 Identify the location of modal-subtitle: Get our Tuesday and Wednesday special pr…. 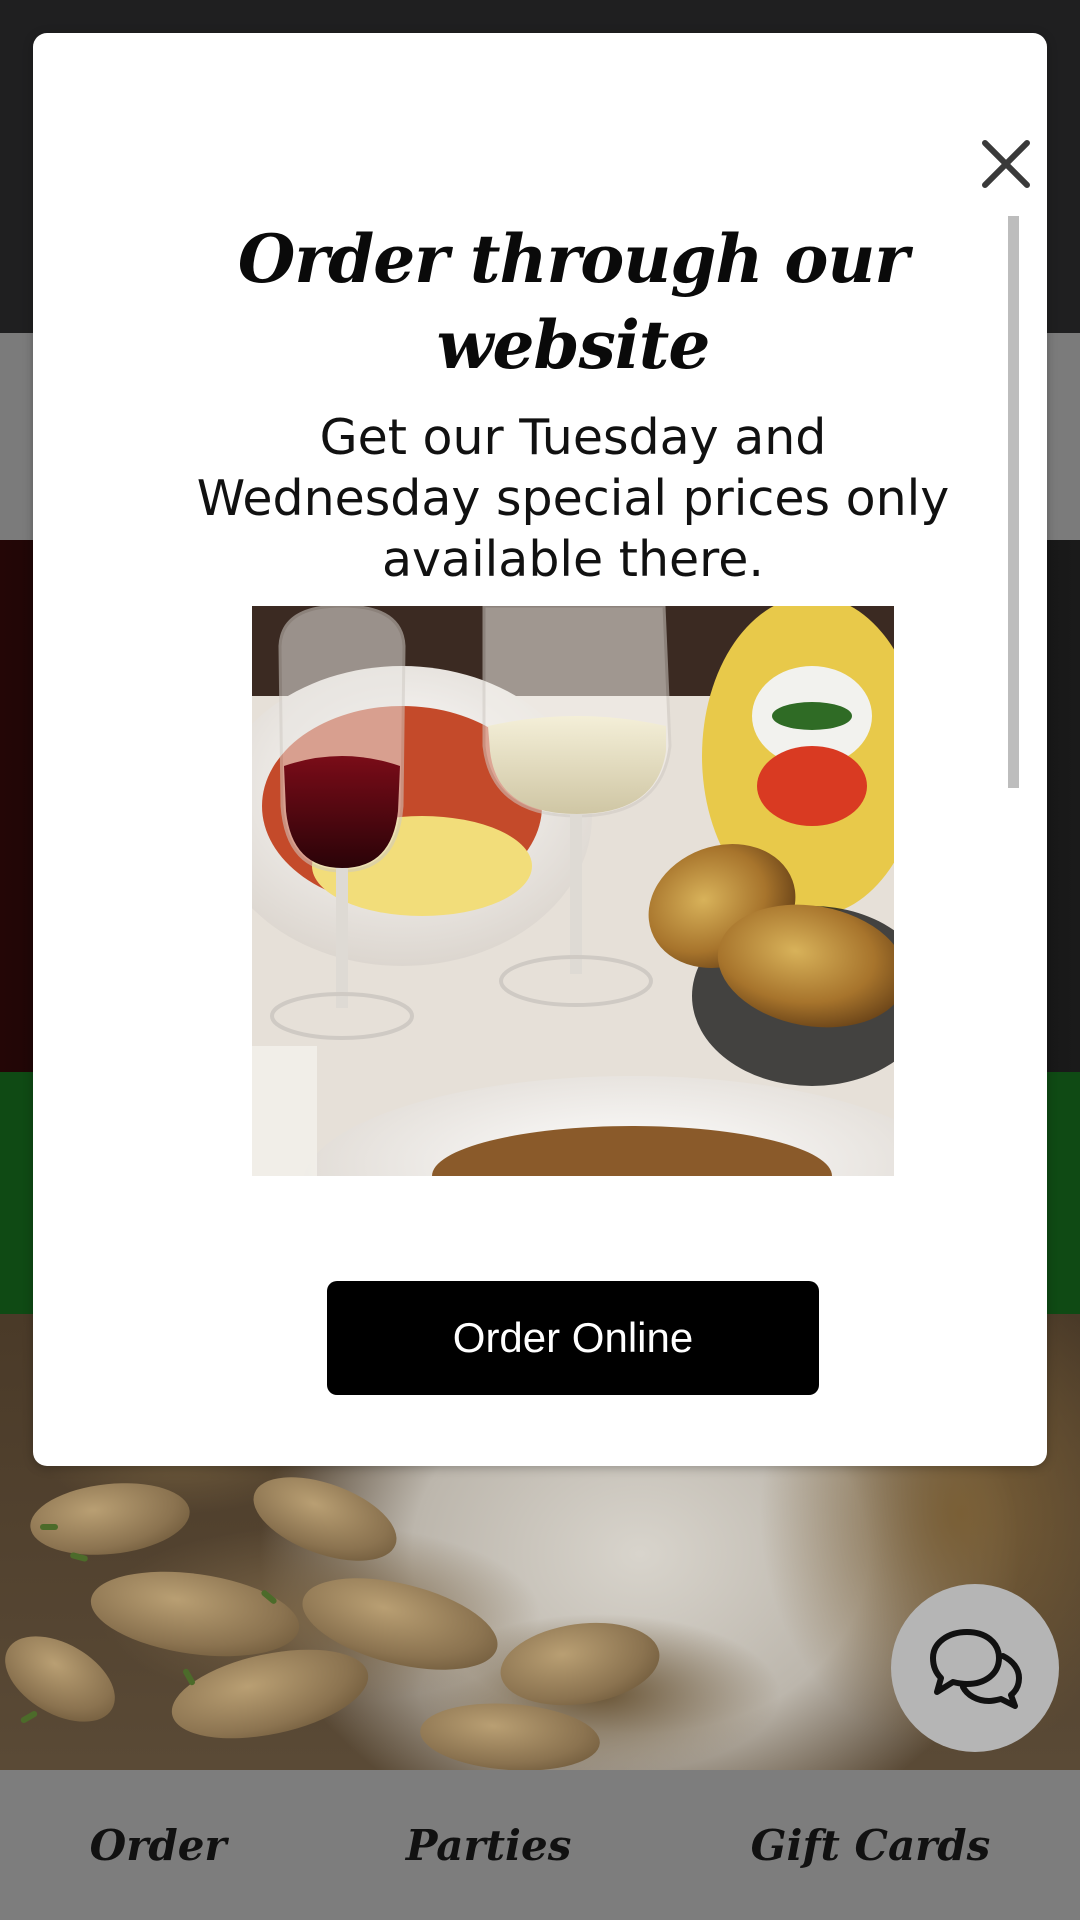
(573, 498).